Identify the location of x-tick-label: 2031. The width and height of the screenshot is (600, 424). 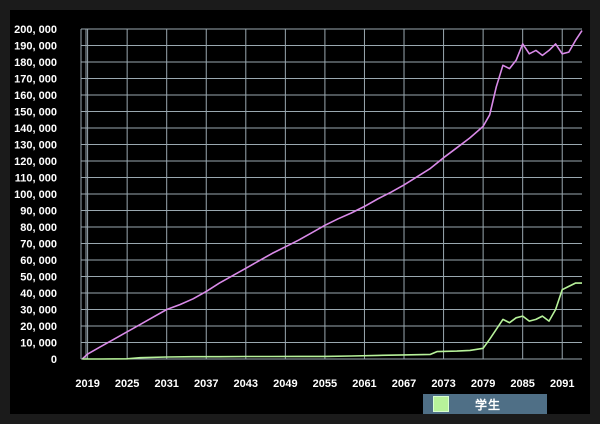
(166, 384).